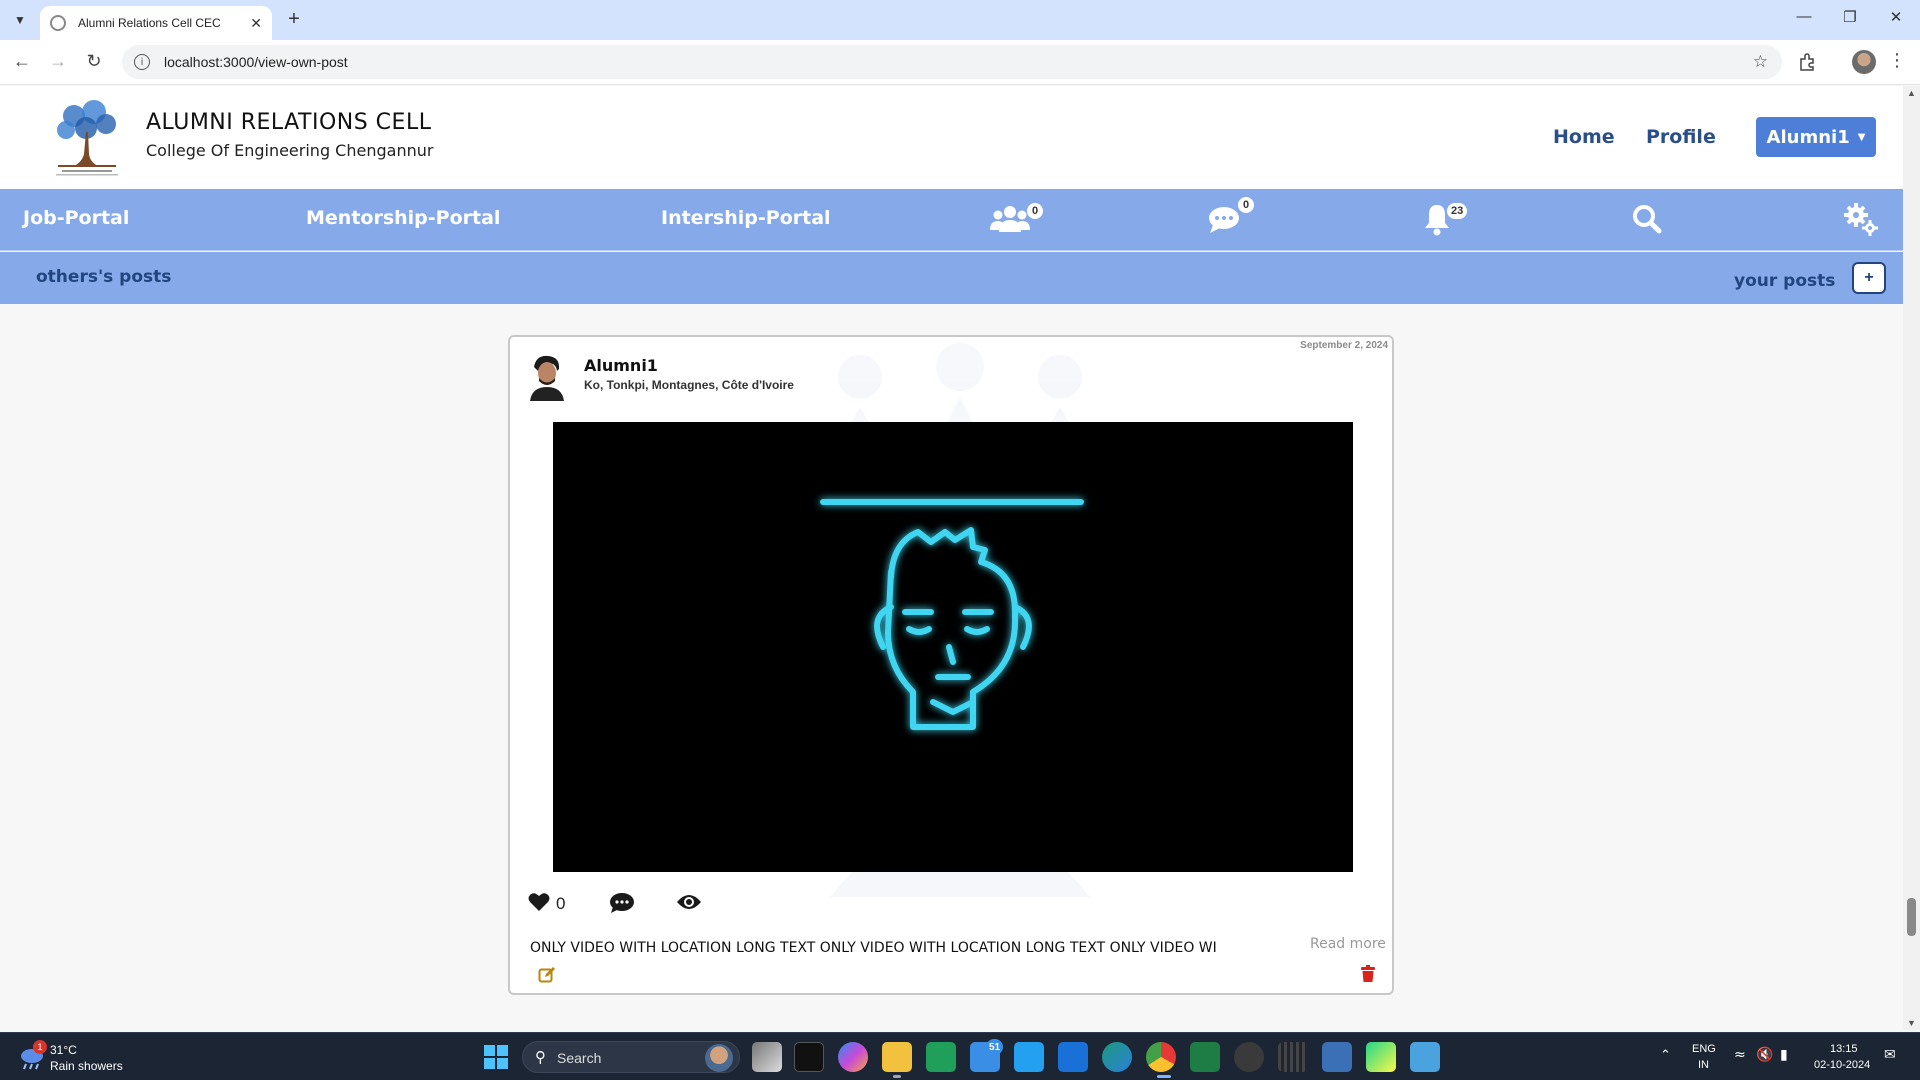  What do you see at coordinates (547, 975) in the screenshot?
I see `edit-icon` at bounding box center [547, 975].